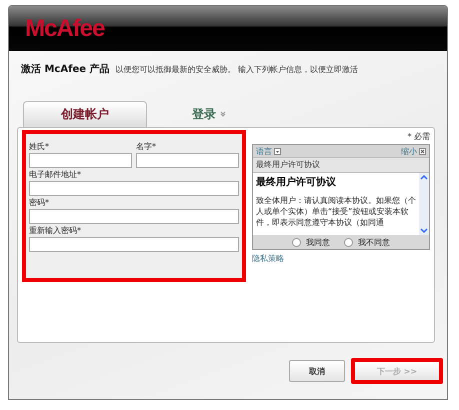 This screenshot has width=459, height=410. Describe the element at coordinates (341, 258) in the screenshot. I see `privacy-link: 隐私策略` at that location.